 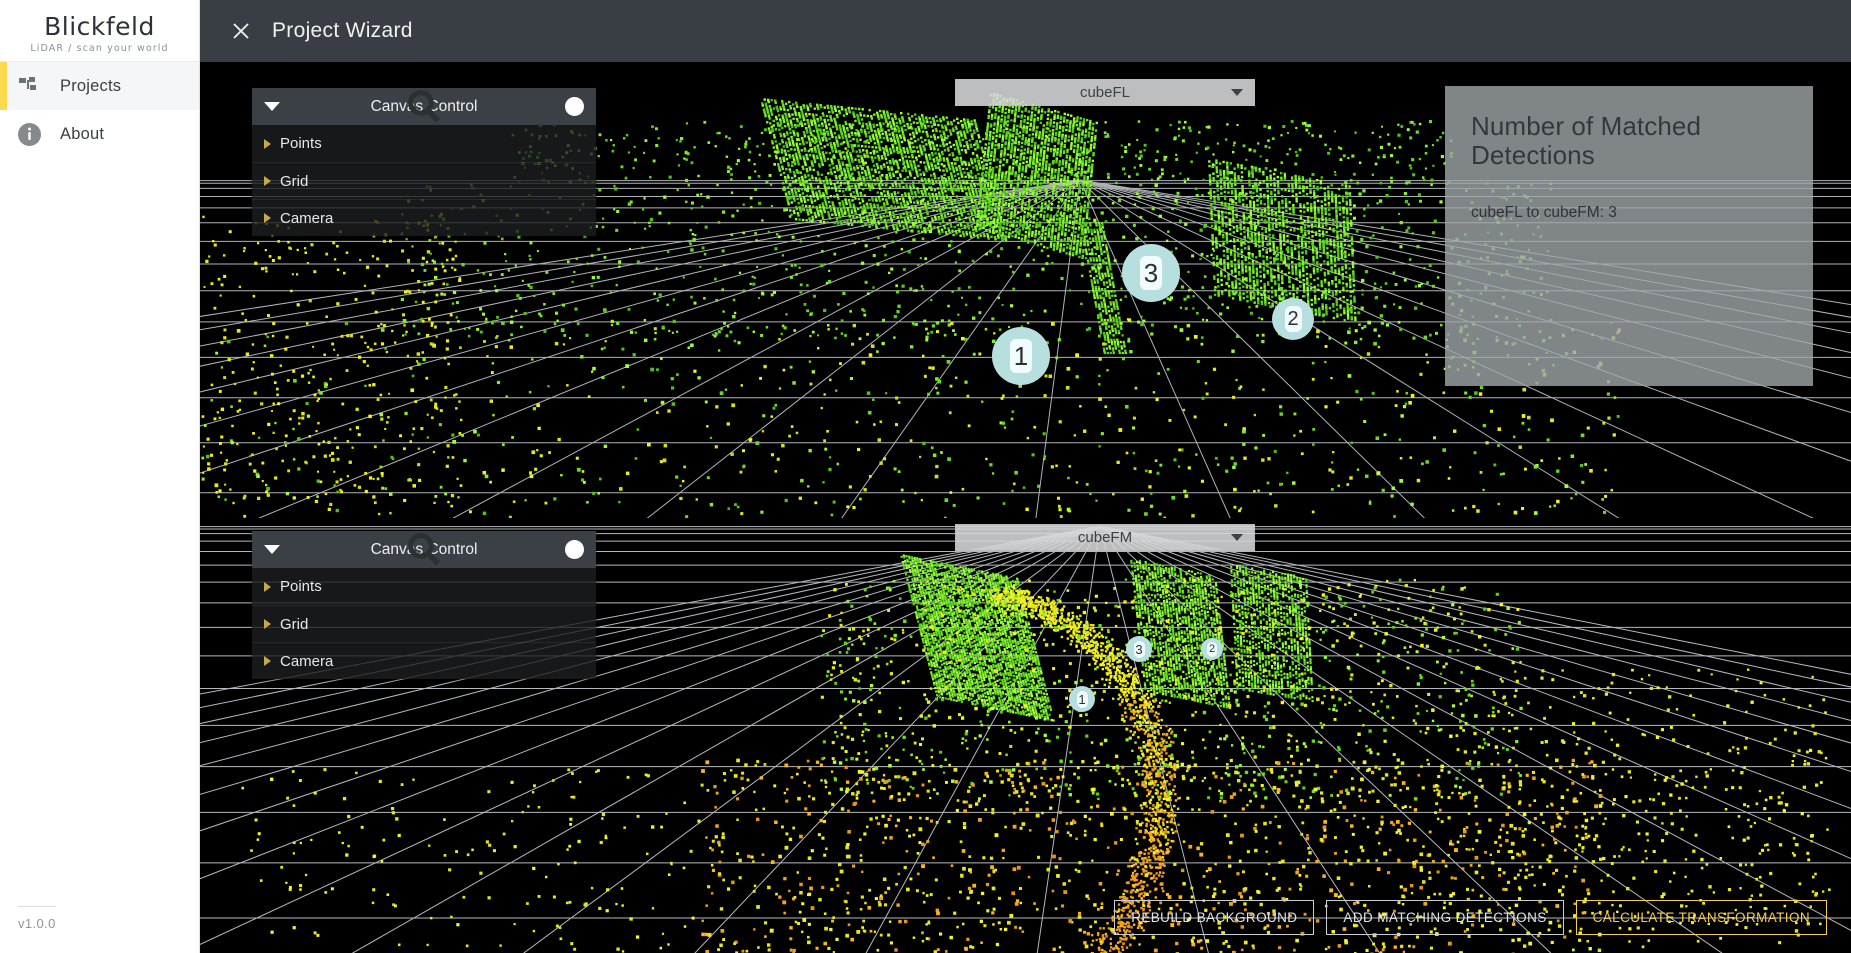 What do you see at coordinates (241, 31) in the screenshot?
I see `close-icon` at bounding box center [241, 31].